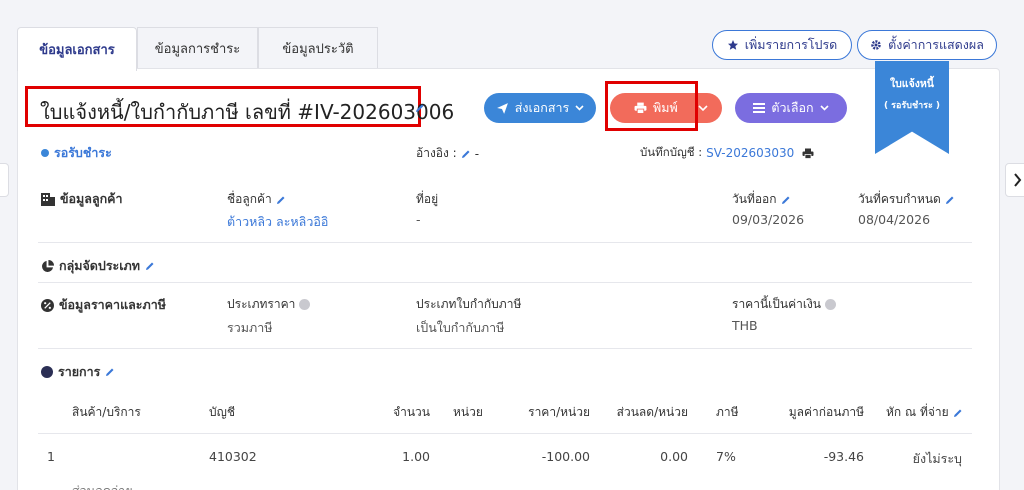  I want to click on journal-link: SV-202603030, so click(750, 153).